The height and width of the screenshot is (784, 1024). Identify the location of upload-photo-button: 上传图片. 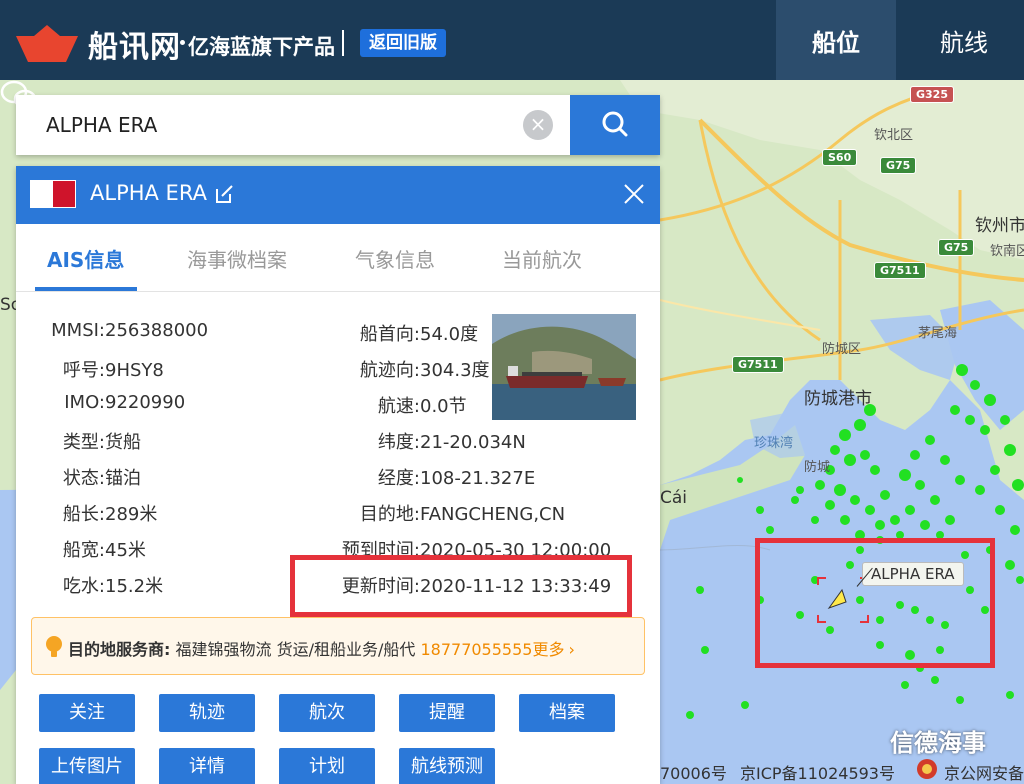
(87, 766).